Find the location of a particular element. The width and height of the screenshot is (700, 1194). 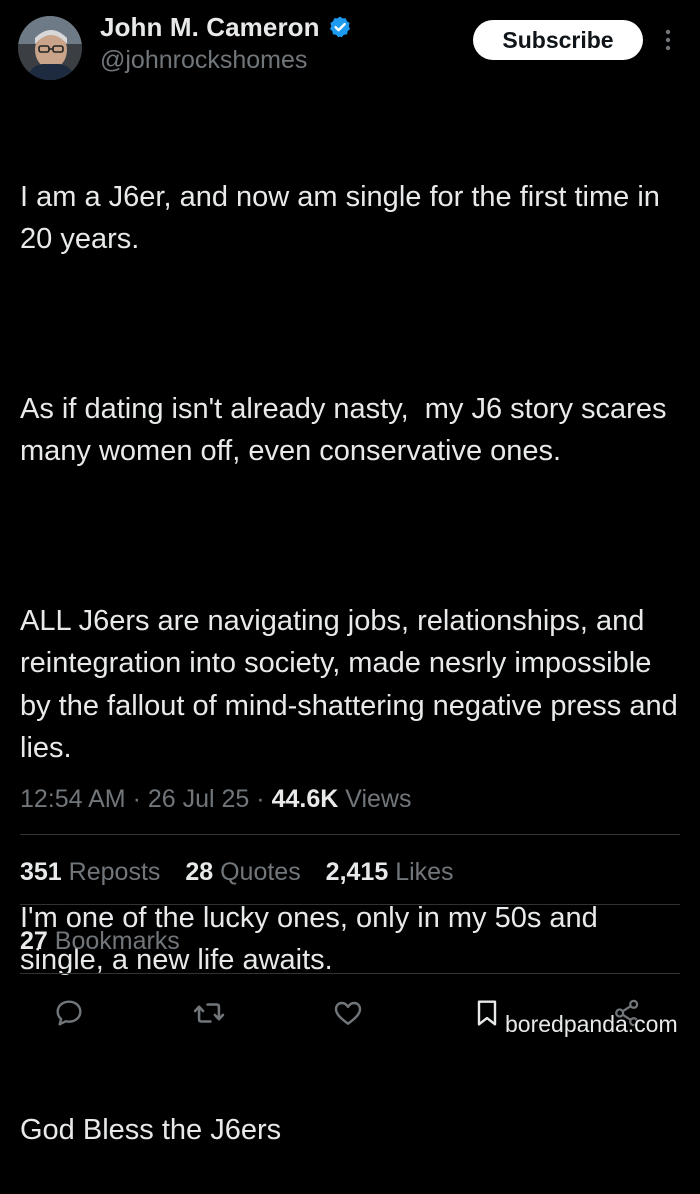

bookmarks-stat: 27 Bookmarks is located at coordinates (109, 941).